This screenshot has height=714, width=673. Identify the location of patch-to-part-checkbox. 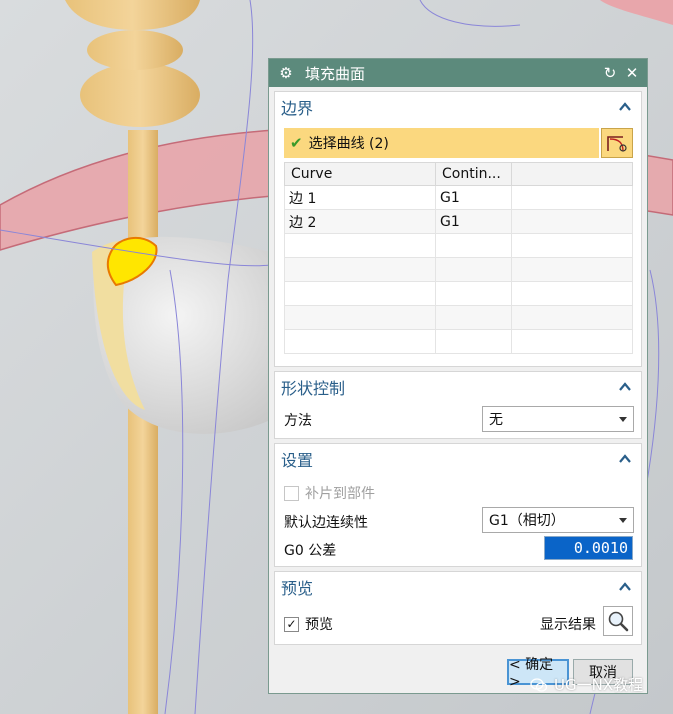
(291, 493).